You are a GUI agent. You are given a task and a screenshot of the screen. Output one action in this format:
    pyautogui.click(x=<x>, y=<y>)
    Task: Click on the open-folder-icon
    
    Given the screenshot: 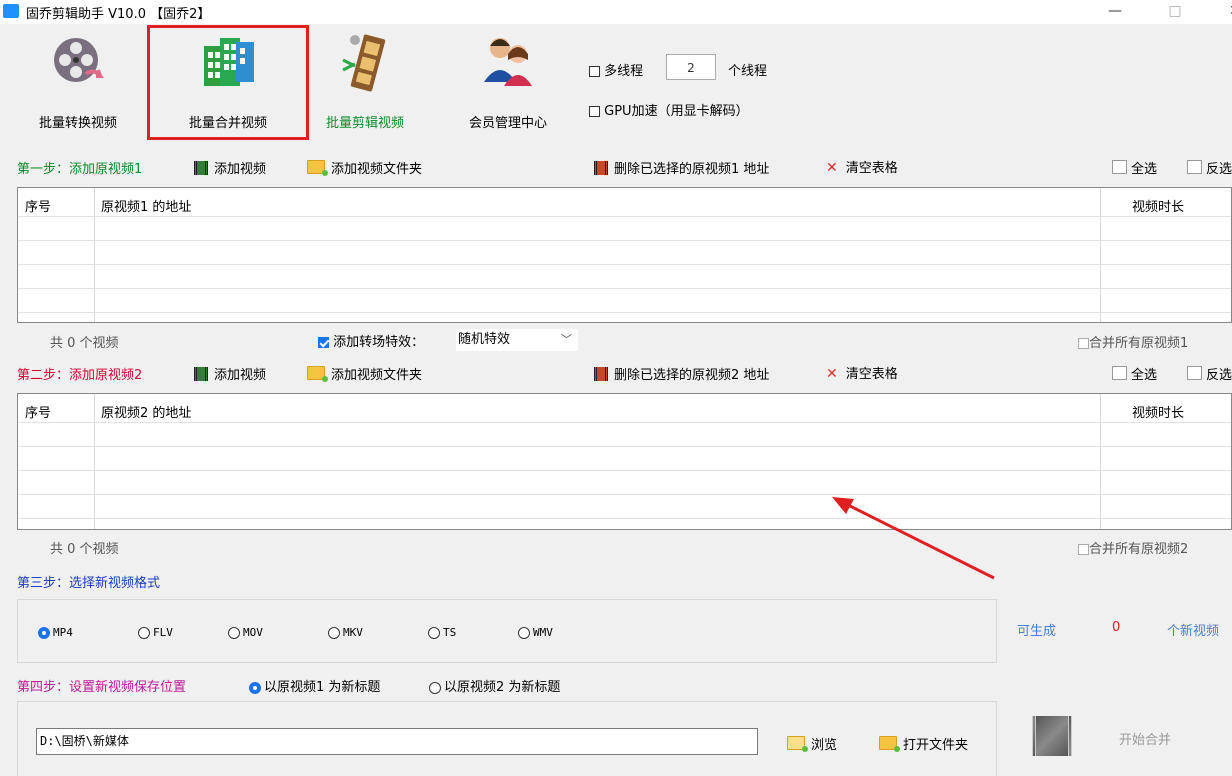 What is the action you would take?
    pyautogui.click(x=889, y=744)
    